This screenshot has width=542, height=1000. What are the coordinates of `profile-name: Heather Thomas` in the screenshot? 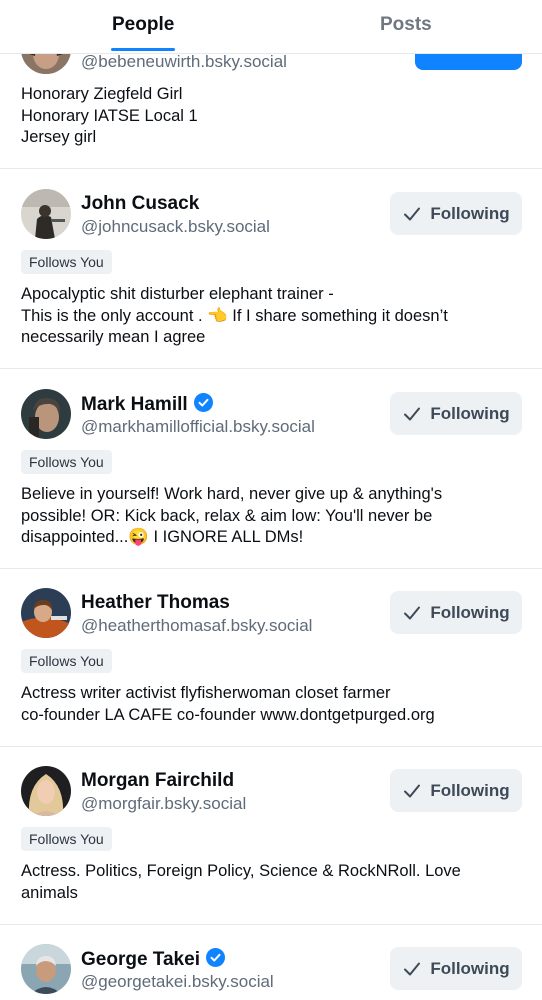 It's located at (155, 603).